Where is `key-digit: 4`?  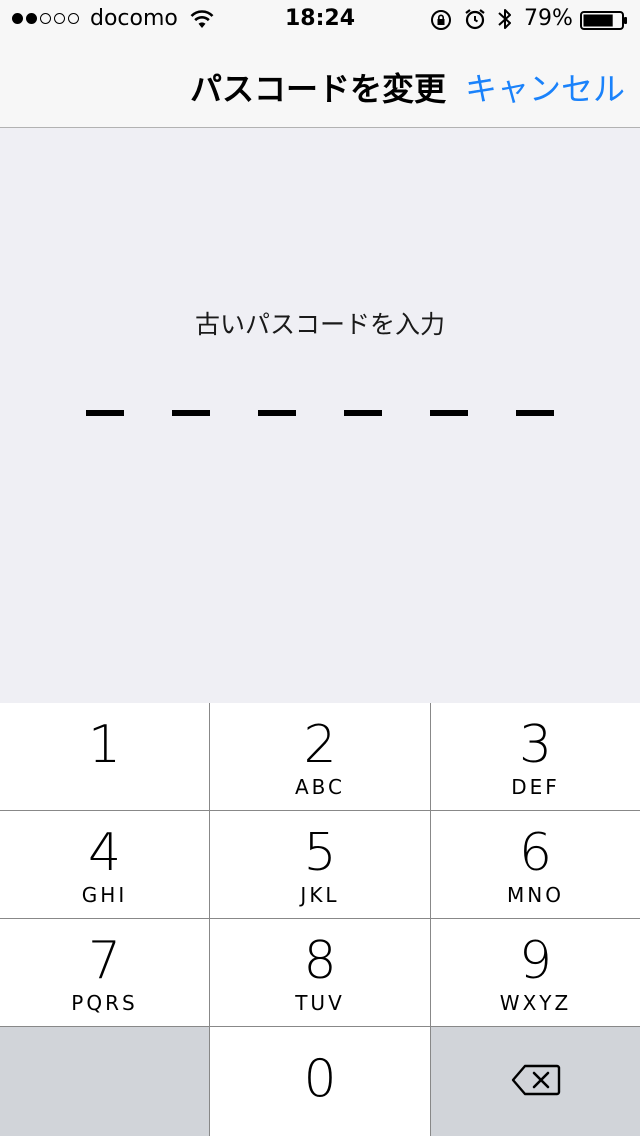
key-digit: 4 is located at coordinates (104, 853).